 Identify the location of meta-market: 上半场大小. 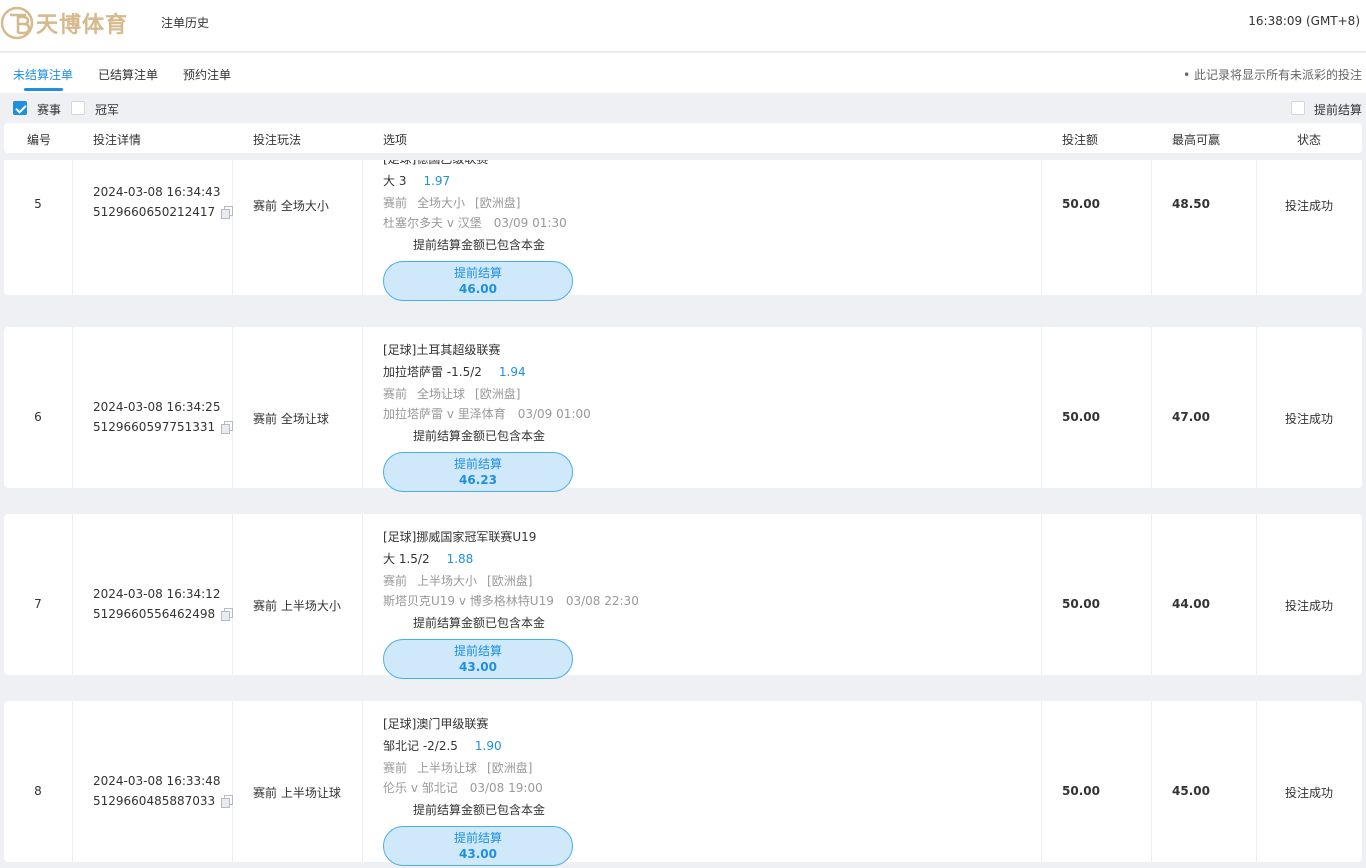
(447, 581).